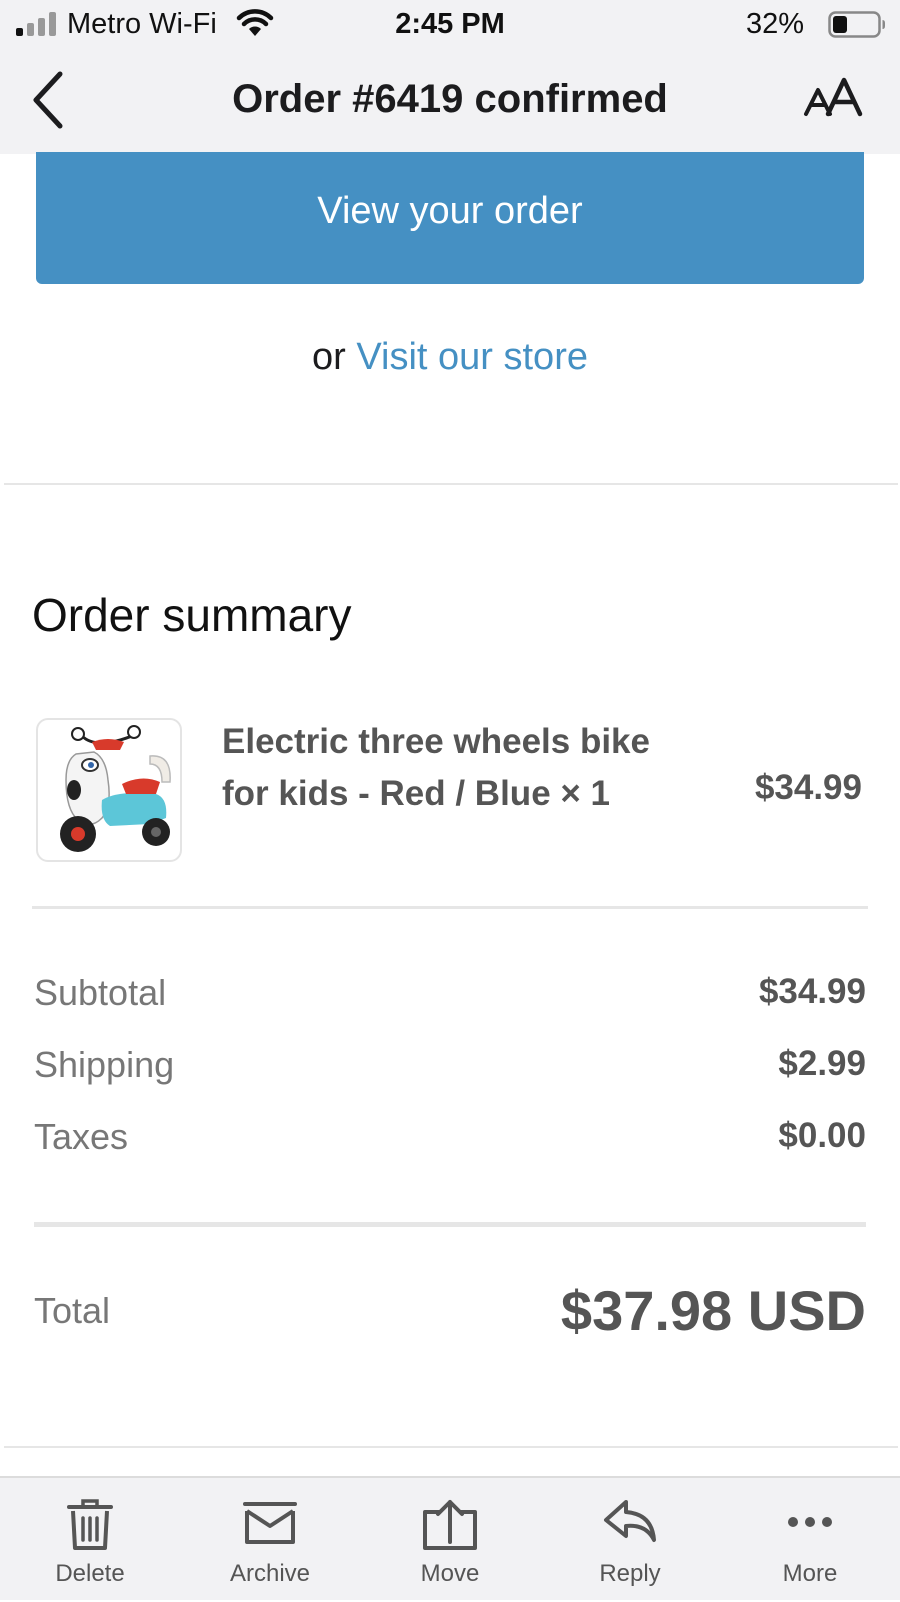 This screenshot has width=900, height=1602. I want to click on taxes-row: Taxes $0.00, so click(450, 1141).